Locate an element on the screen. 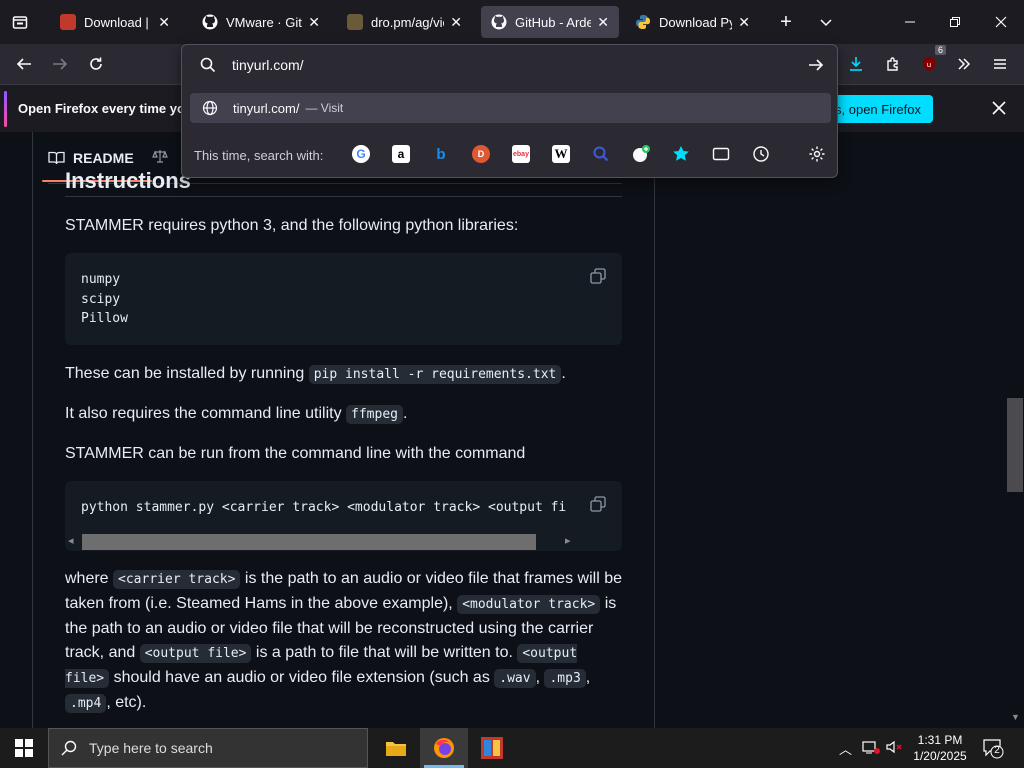  scale-icon is located at coordinates (160, 156).